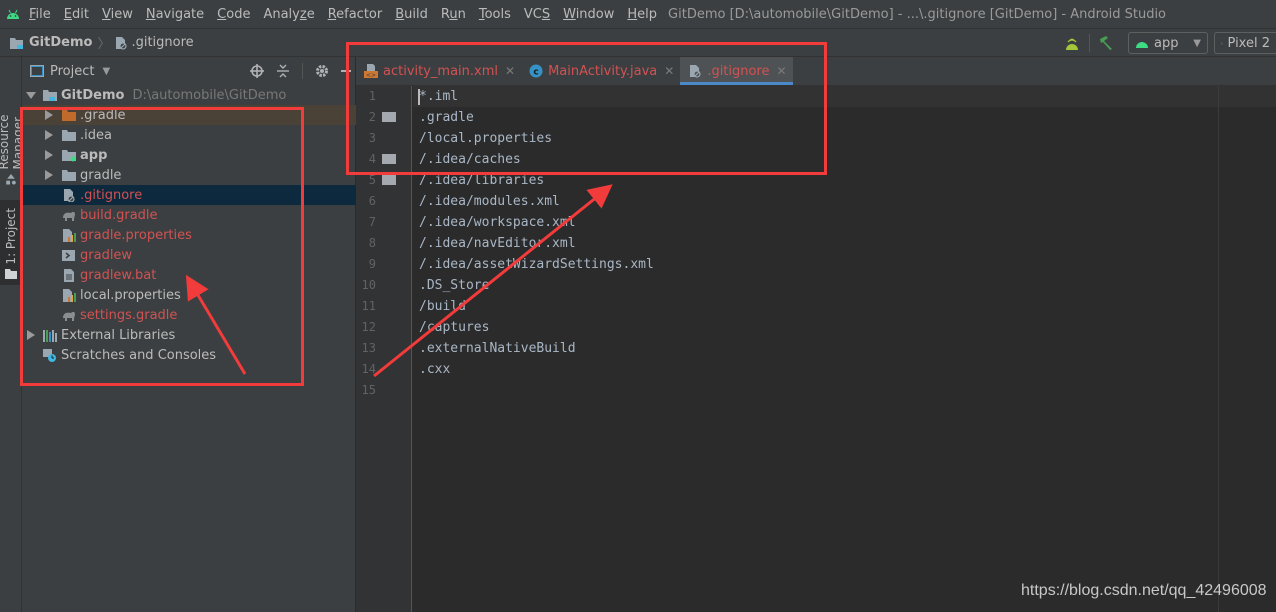 The width and height of the screenshot is (1276, 612). Describe the element at coordinates (209, 95) in the screenshot. I see `root-path: D:\automobile\GitDemo` at that location.